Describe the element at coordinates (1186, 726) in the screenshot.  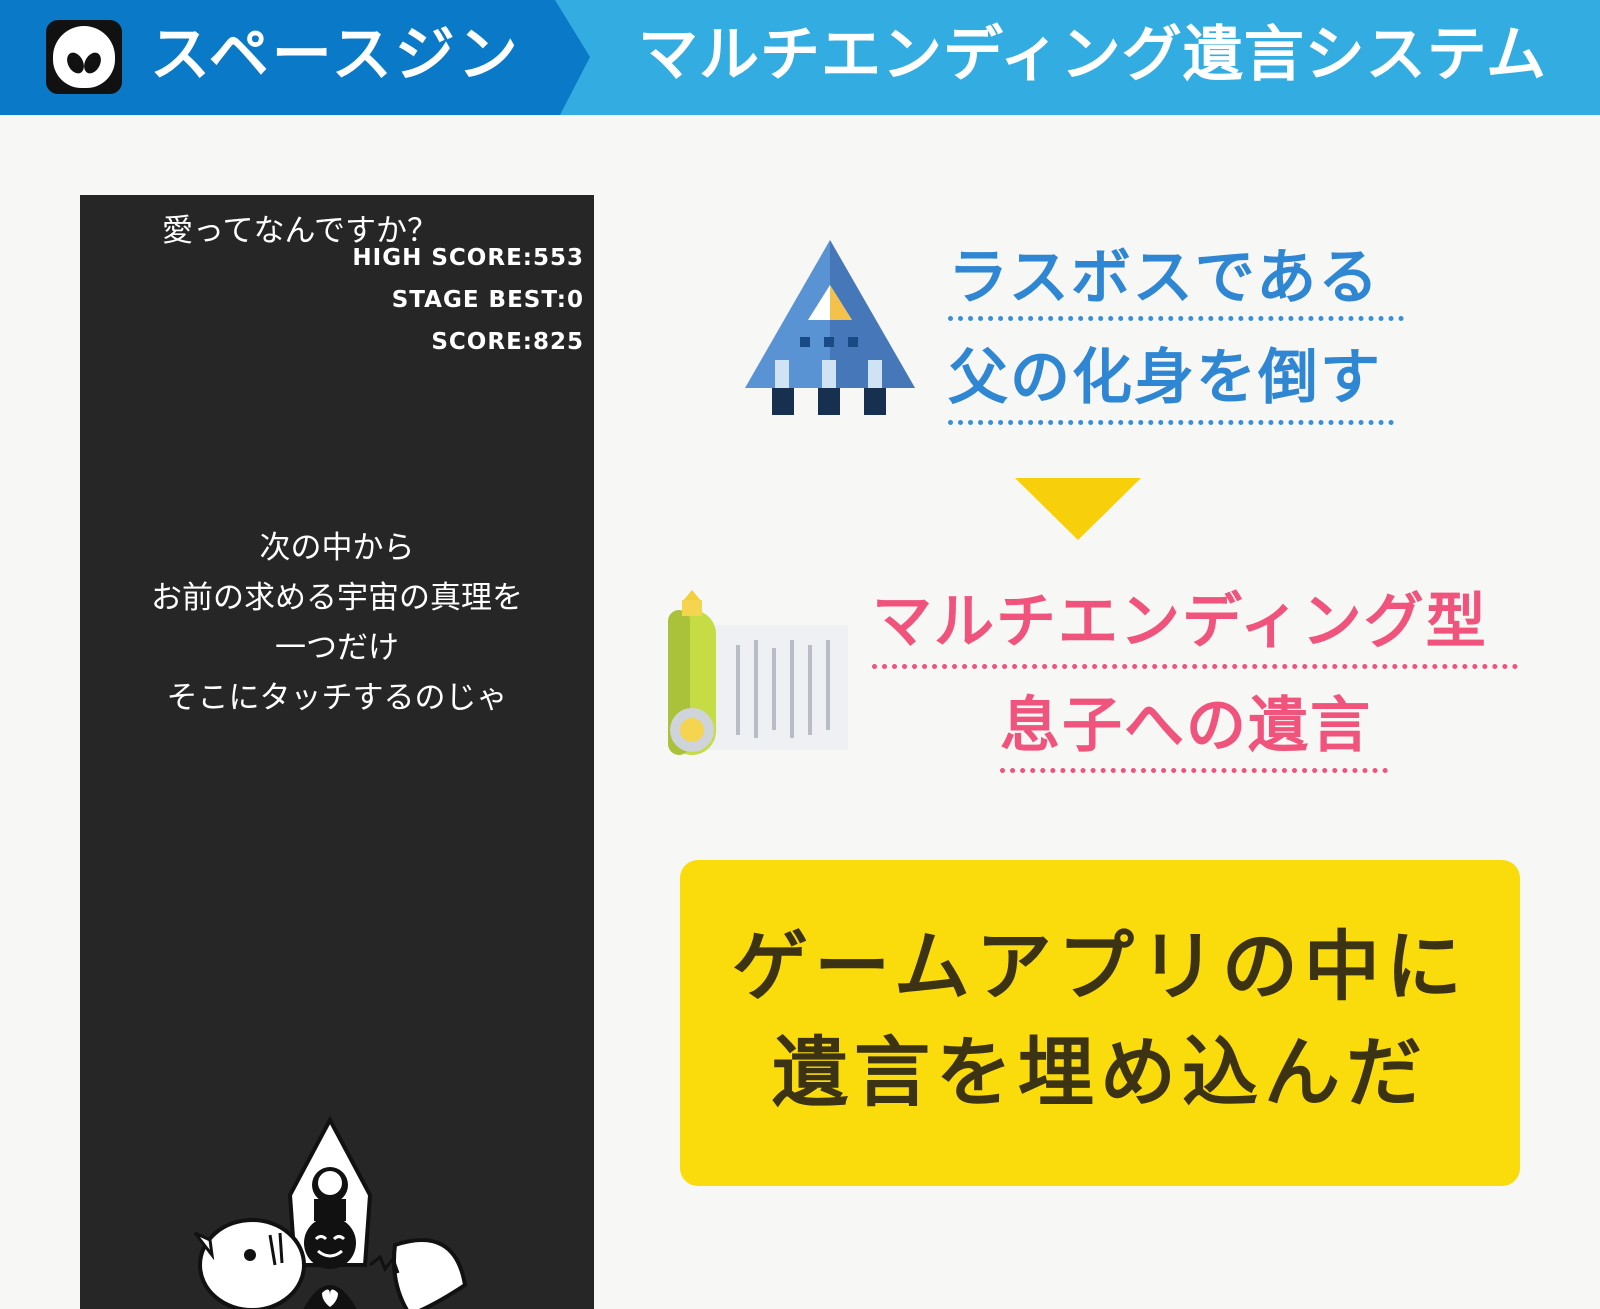
I see `will-text-line2: 息子への遺言` at that location.